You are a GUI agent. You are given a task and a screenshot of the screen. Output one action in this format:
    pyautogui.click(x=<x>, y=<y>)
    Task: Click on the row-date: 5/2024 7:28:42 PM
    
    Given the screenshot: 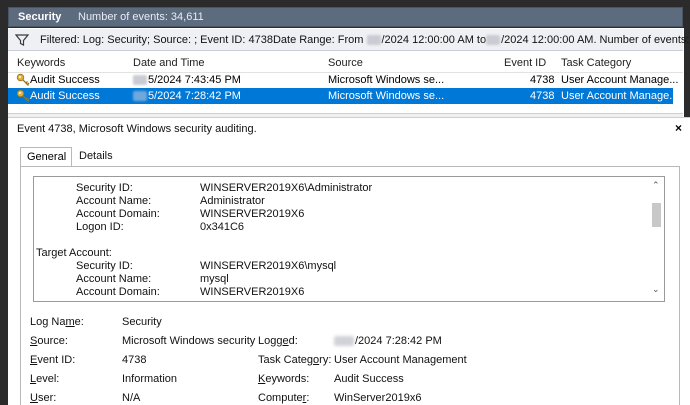 What is the action you would take?
    pyautogui.click(x=187, y=96)
    